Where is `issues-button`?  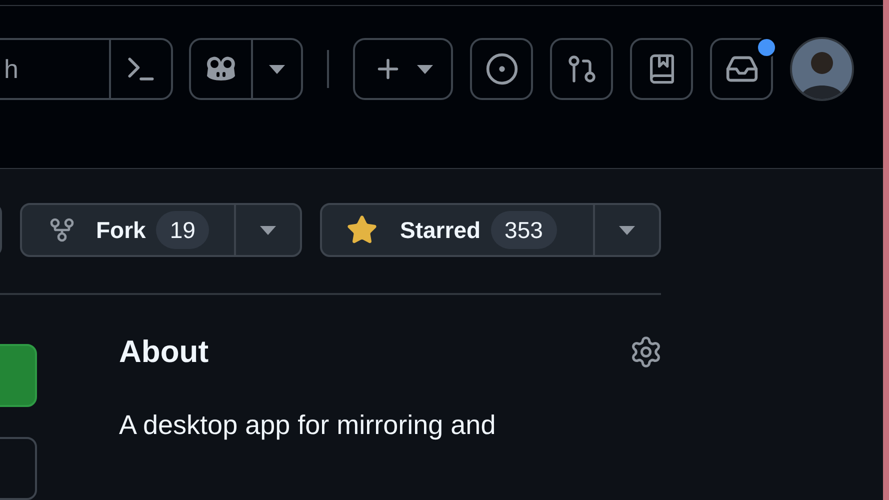
issues-button is located at coordinates (501, 69).